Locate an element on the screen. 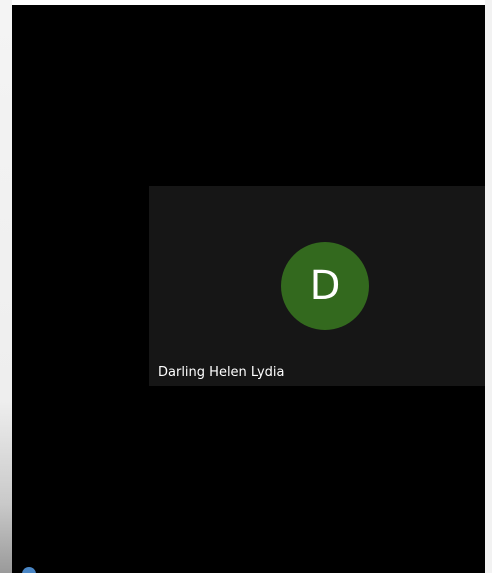 The height and width of the screenshot is (573, 492). participant-name-label: Darling Helen Lydia is located at coordinates (221, 372).